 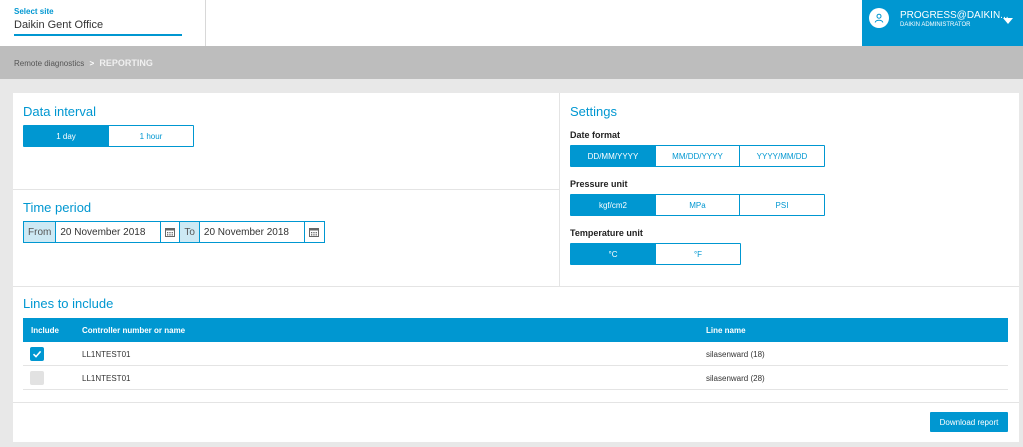 I want to click on line-name-cell: silasenward (28), so click(x=735, y=378).